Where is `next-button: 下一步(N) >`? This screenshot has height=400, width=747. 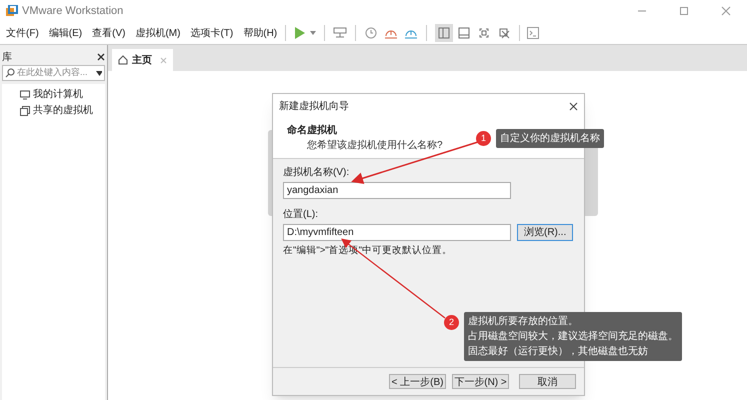 next-button: 下一步(N) > is located at coordinates (480, 381).